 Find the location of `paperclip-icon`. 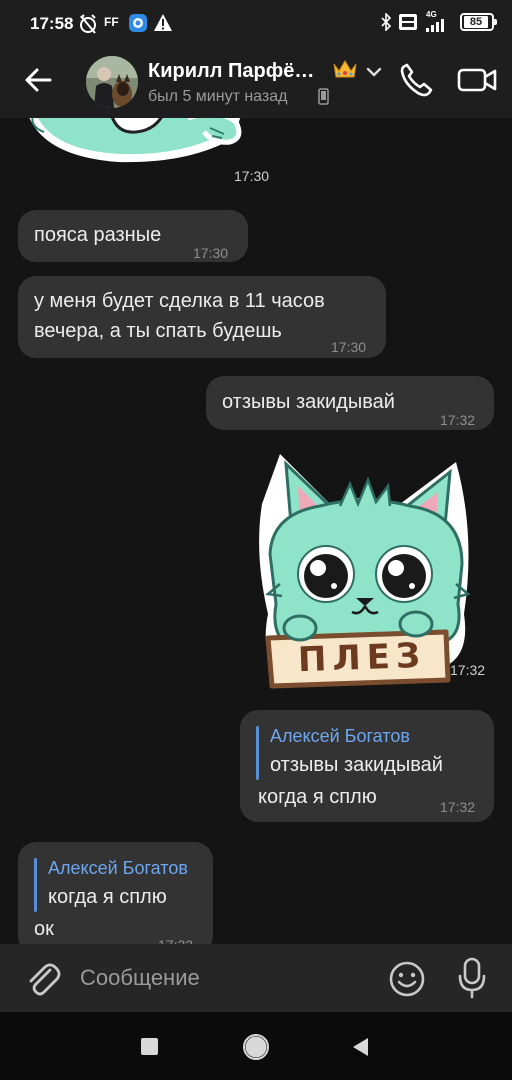

paperclip-icon is located at coordinates (42, 978).